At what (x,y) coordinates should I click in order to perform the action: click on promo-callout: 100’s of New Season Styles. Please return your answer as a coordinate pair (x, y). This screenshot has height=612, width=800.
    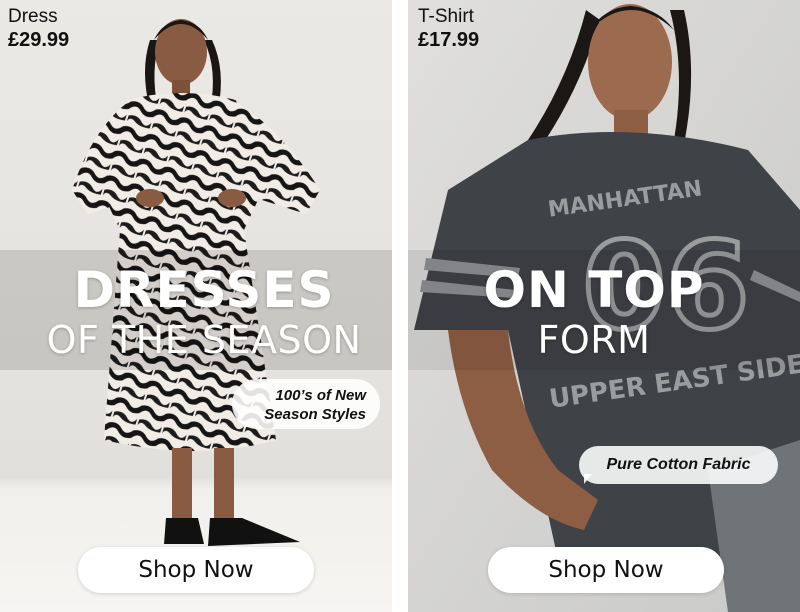
    Looking at the image, I should click on (306, 404).